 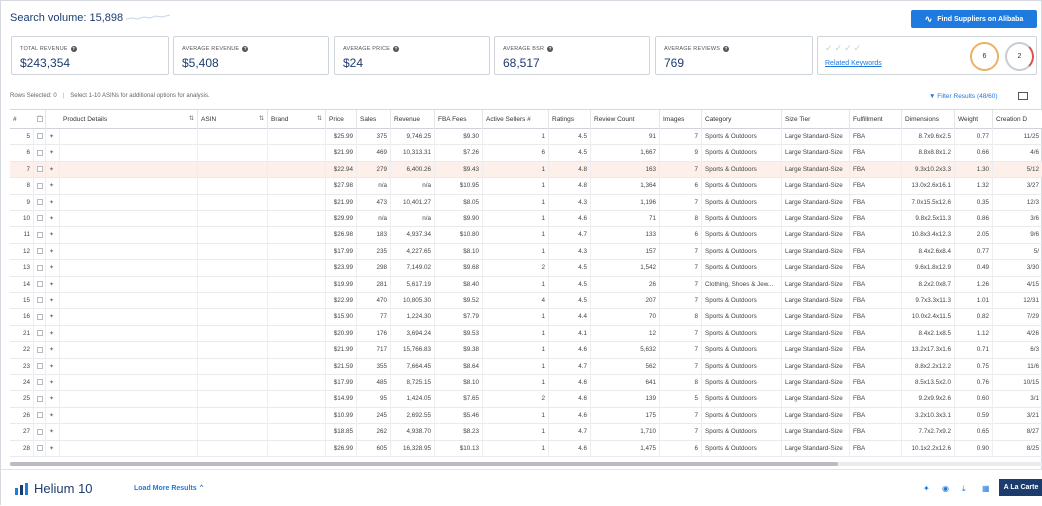 What do you see at coordinates (570, 119) in the screenshot?
I see `column-header: Ratings` at bounding box center [570, 119].